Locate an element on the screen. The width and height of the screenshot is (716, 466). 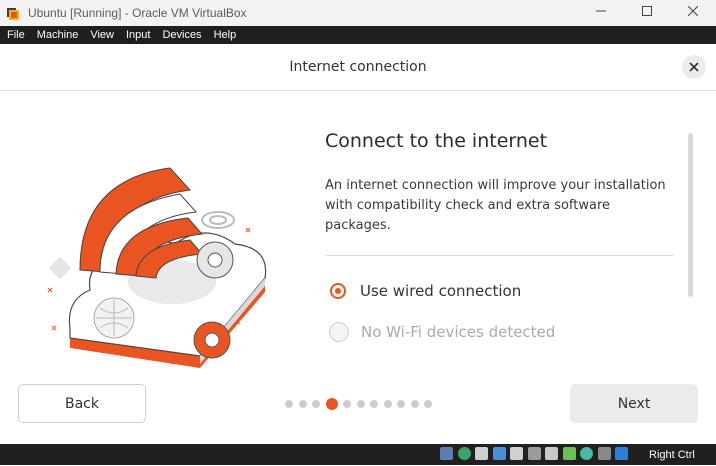
minimize-icon is located at coordinates (601, 11).